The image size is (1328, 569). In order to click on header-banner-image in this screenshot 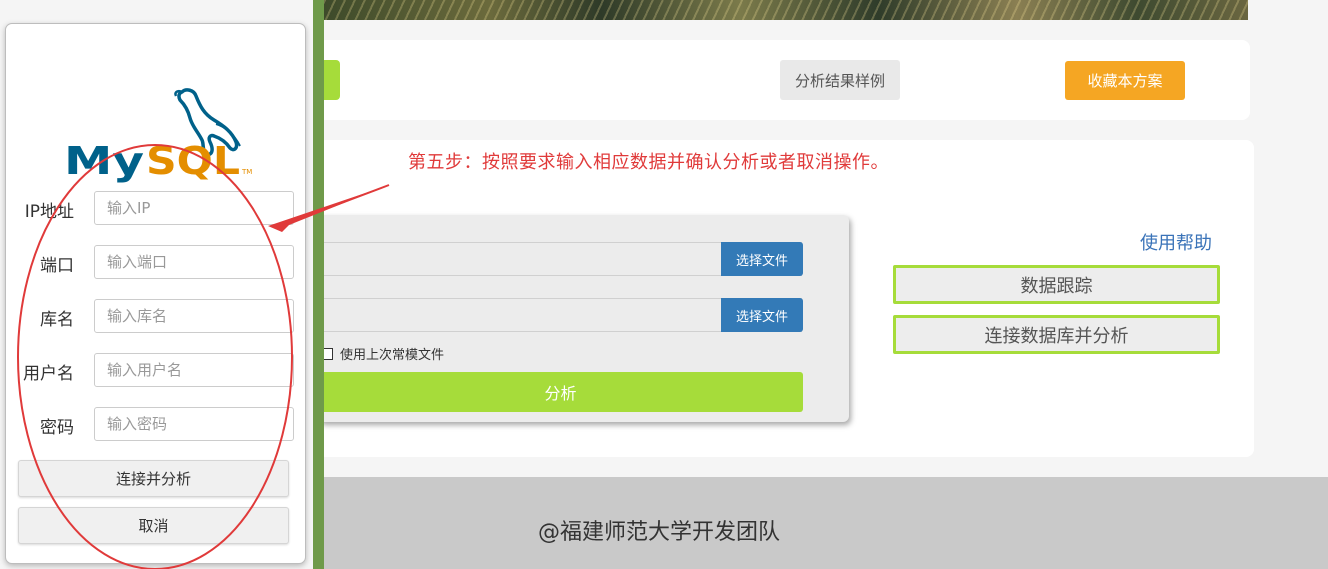, I will do `click(786, 10)`.